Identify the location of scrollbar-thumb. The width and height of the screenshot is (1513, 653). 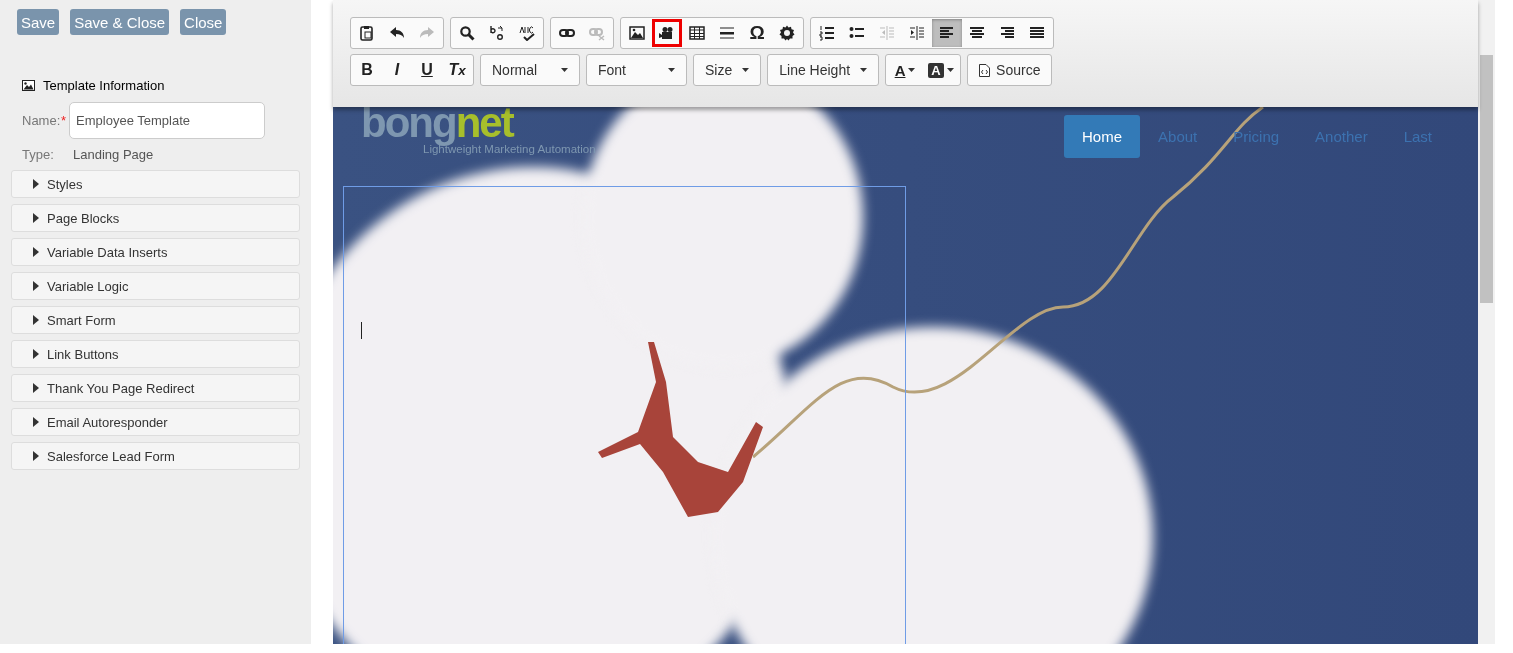
(1486, 179).